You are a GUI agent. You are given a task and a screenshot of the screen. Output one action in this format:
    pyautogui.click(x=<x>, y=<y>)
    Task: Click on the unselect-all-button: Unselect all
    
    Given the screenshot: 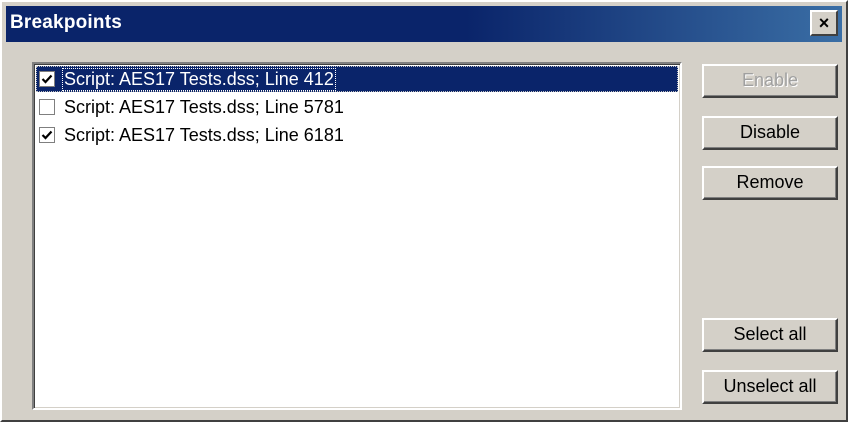 What is the action you would take?
    pyautogui.click(x=770, y=387)
    